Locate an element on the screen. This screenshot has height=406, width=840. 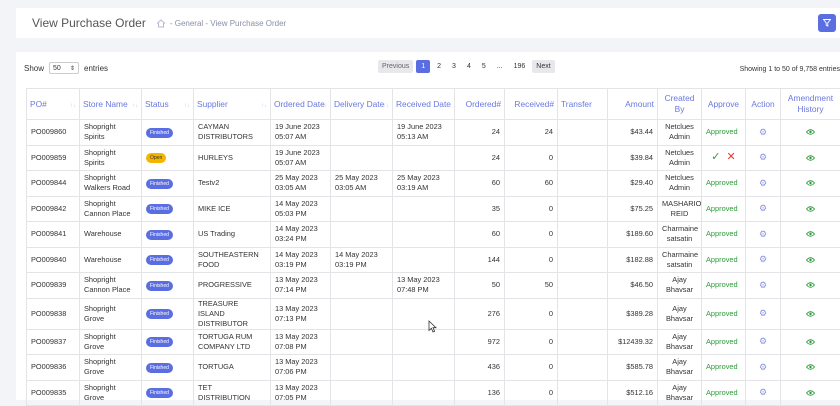
transfer is located at coordinates (583, 342).